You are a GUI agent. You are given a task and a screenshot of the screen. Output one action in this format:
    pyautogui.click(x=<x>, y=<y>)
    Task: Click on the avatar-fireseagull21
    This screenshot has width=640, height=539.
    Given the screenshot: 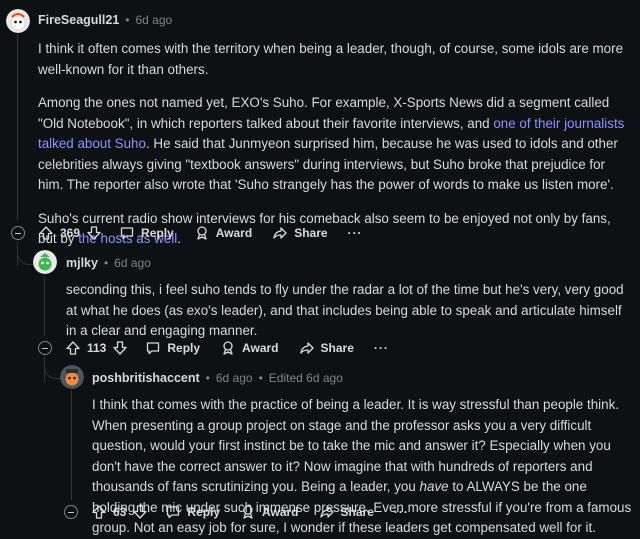 What is the action you would take?
    pyautogui.click(x=18, y=21)
    